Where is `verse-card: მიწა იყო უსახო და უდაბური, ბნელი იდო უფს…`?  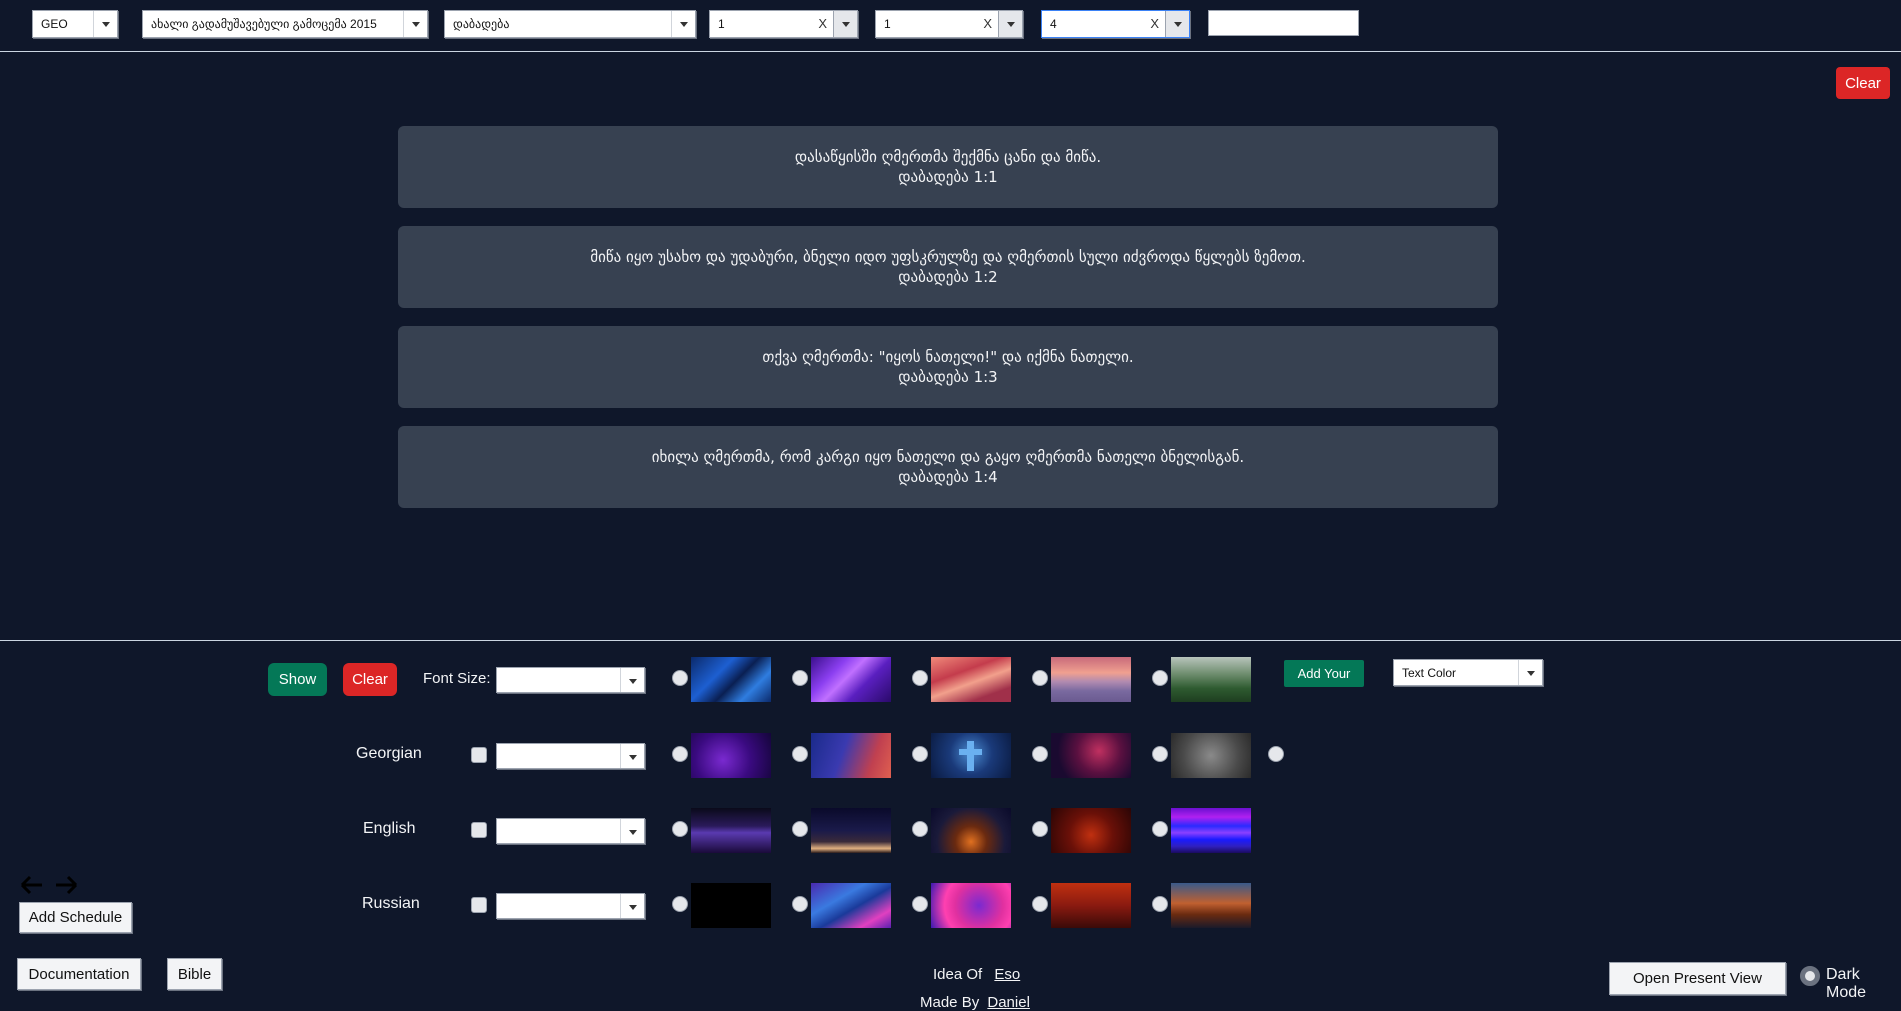 verse-card: მიწა იყო უსახო და უდაბური, ბნელი იდო უფს… is located at coordinates (948, 267).